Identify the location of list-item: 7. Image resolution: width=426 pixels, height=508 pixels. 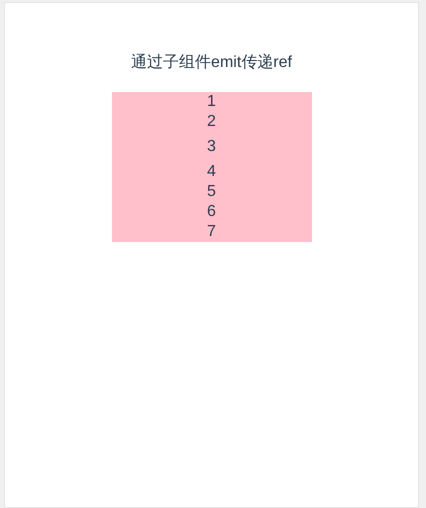
(211, 232).